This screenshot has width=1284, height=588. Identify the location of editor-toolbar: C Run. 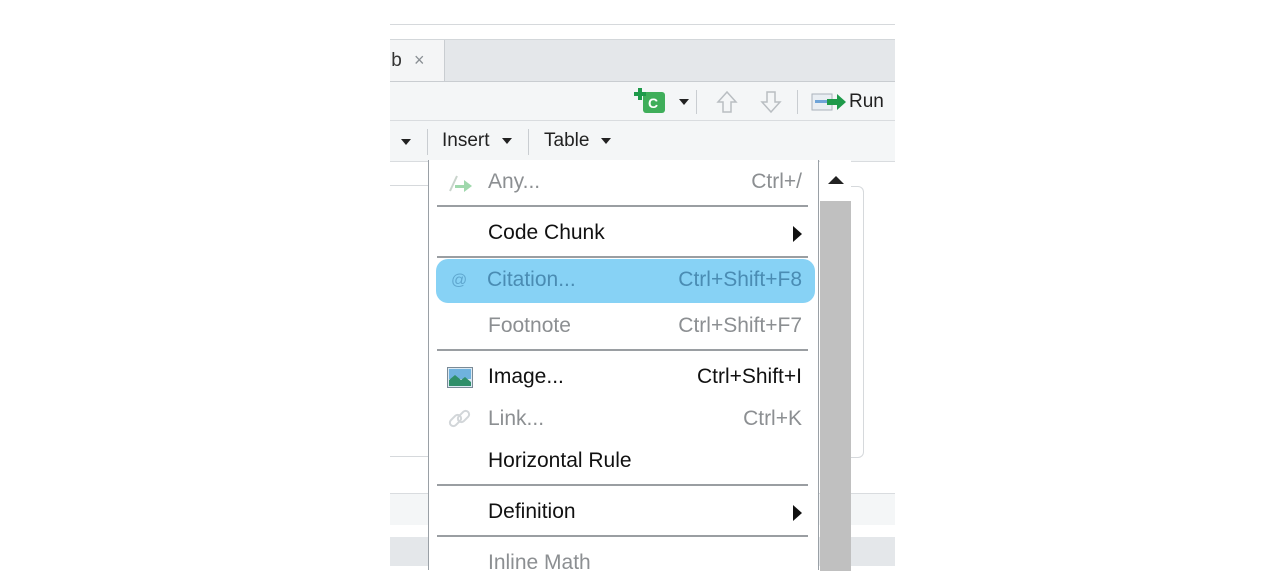
(642, 101).